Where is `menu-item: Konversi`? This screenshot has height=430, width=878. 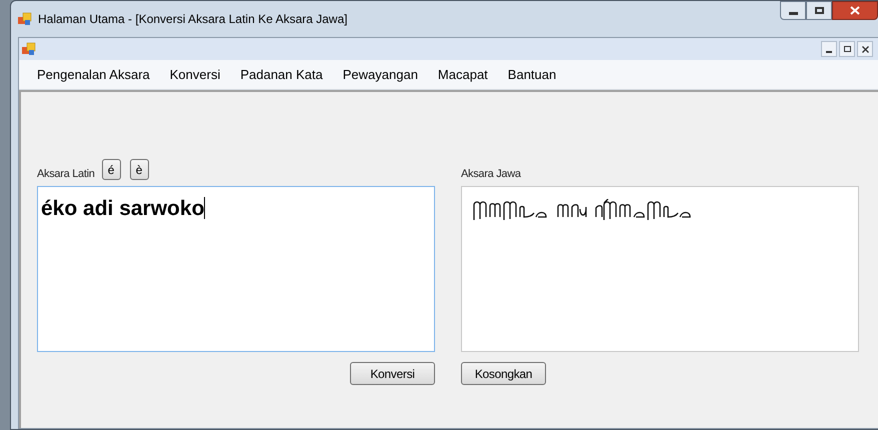
menu-item: Konversi is located at coordinates (195, 74).